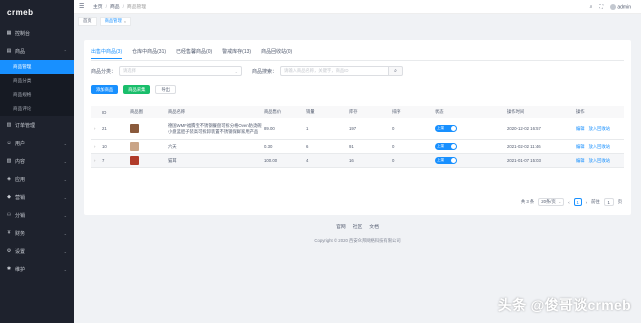 Image resolution: width=641 pixels, height=323 pixels. What do you see at coordinates (265, 71) in the screenshot?
I see `search-label: 商品搜索：` at bounding box center [265, 71].